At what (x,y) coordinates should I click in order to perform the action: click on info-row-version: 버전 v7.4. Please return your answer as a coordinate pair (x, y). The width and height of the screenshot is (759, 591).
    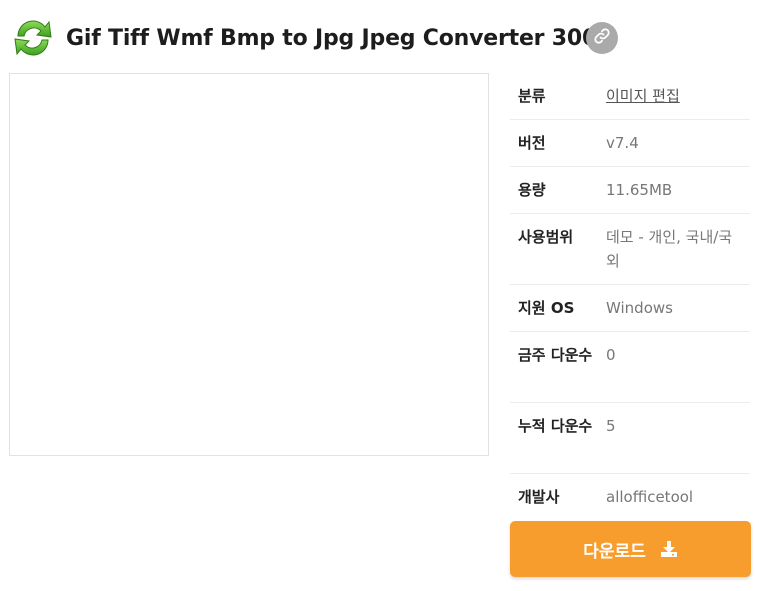
    Looking at the image, I should click on (630, 143).